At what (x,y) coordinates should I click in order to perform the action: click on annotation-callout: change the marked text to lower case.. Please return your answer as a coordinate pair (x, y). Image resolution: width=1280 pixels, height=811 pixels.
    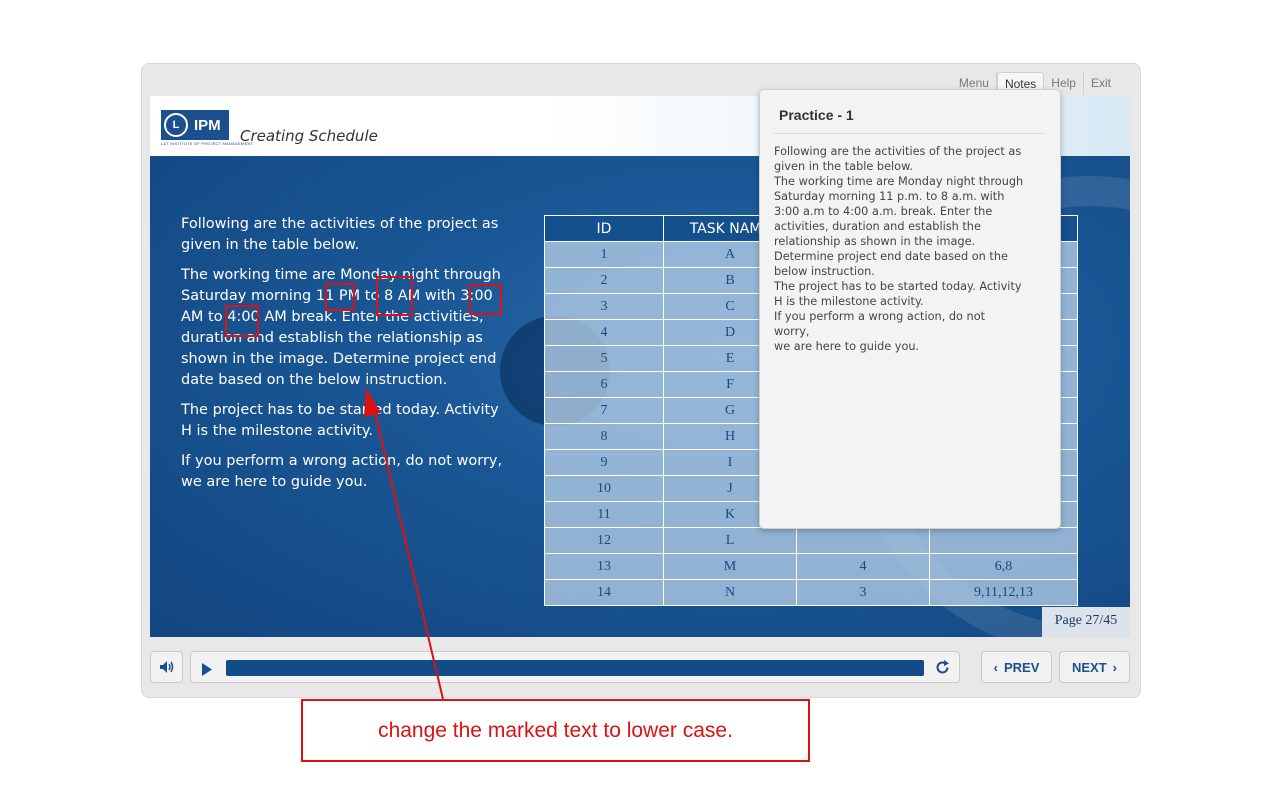
    Looking at the image, I should click on (555, 730).